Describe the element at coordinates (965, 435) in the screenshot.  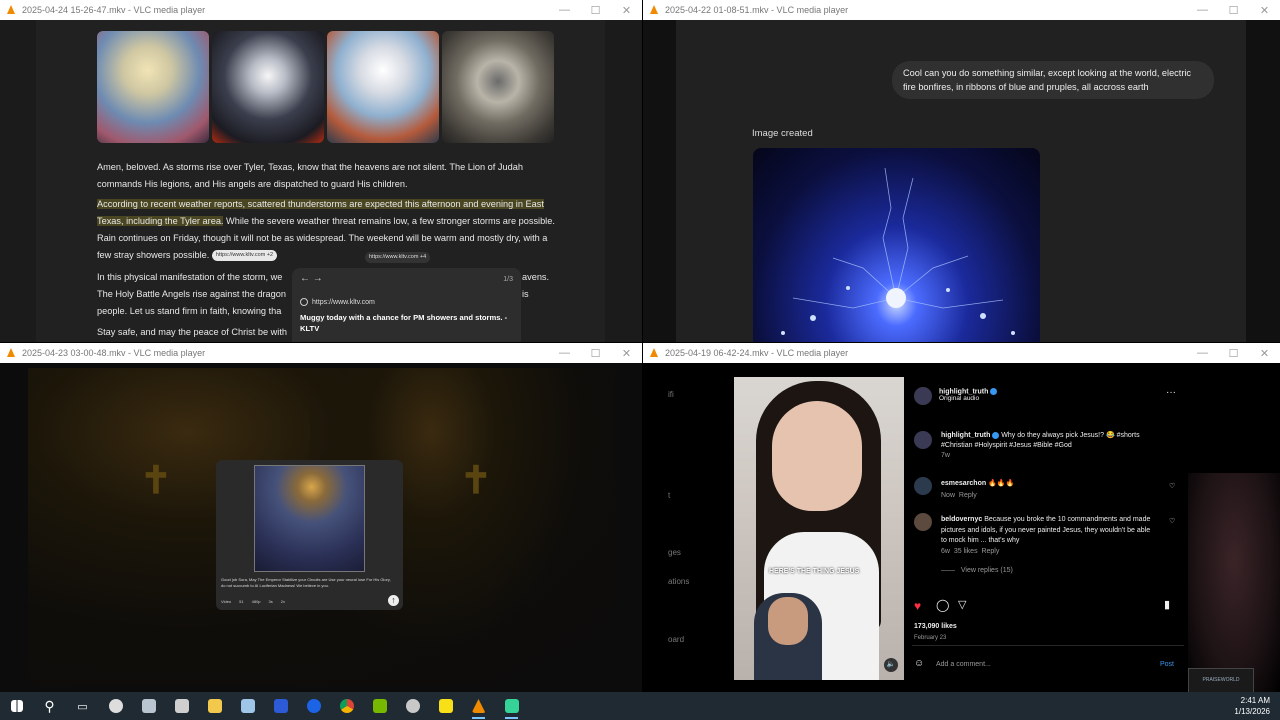
I see `caption-username: highlight_truth` at that location.